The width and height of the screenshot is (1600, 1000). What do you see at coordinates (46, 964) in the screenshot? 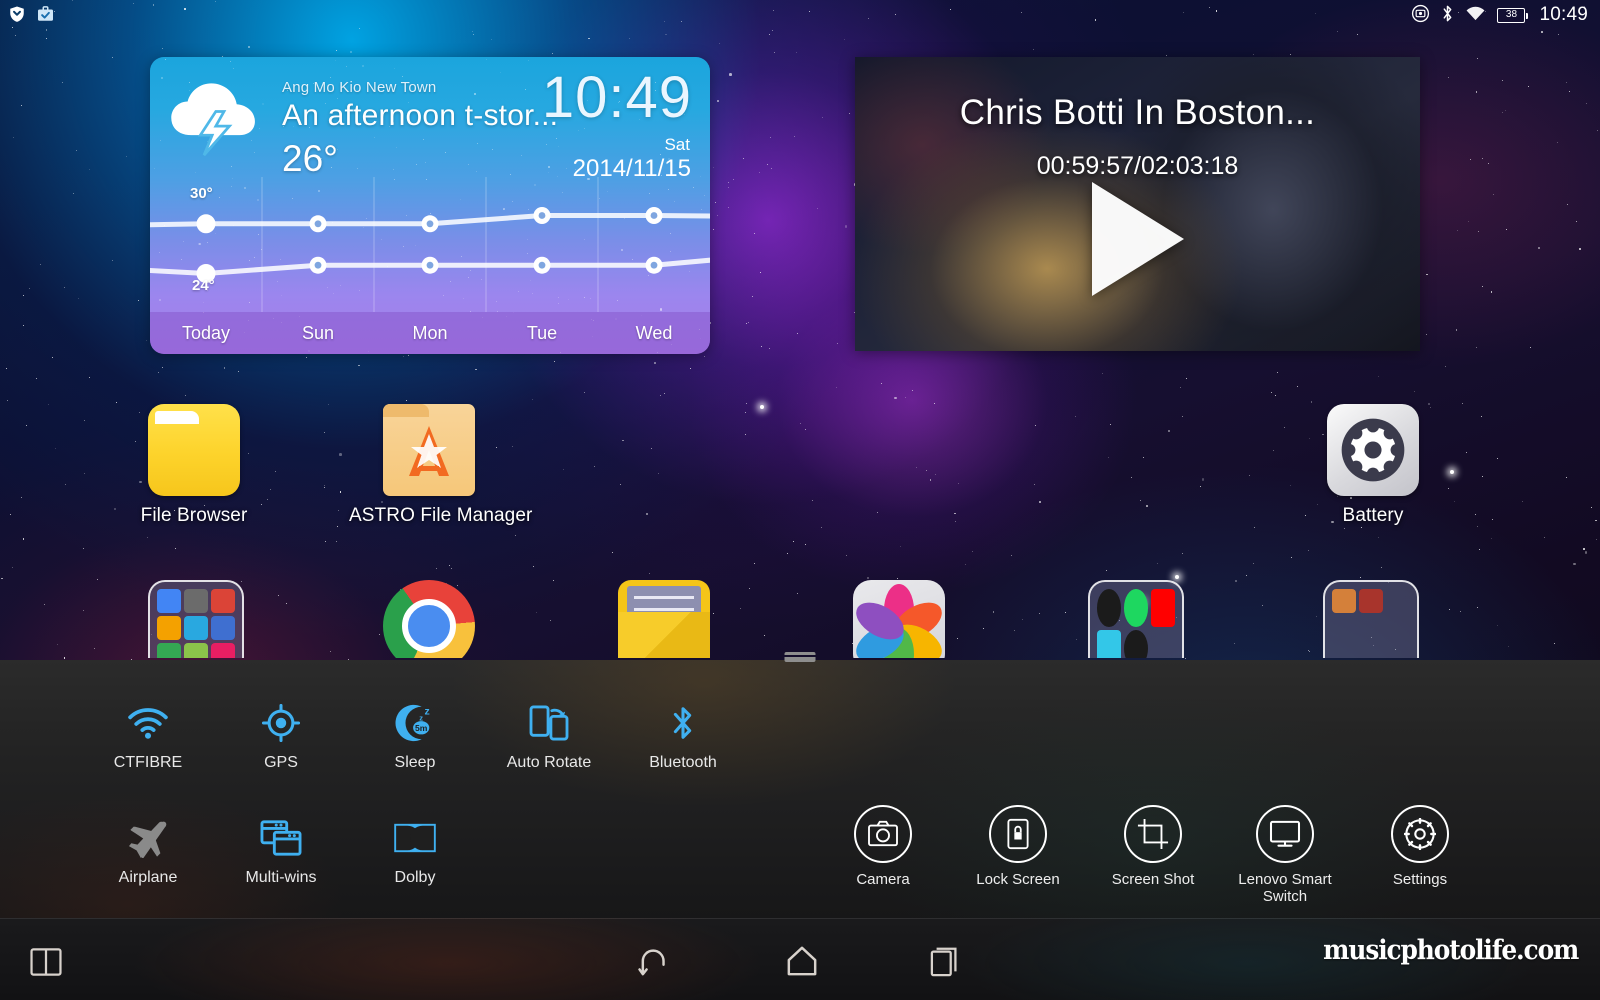
I see `split-screen-icon` at bounding box center [46, 964].